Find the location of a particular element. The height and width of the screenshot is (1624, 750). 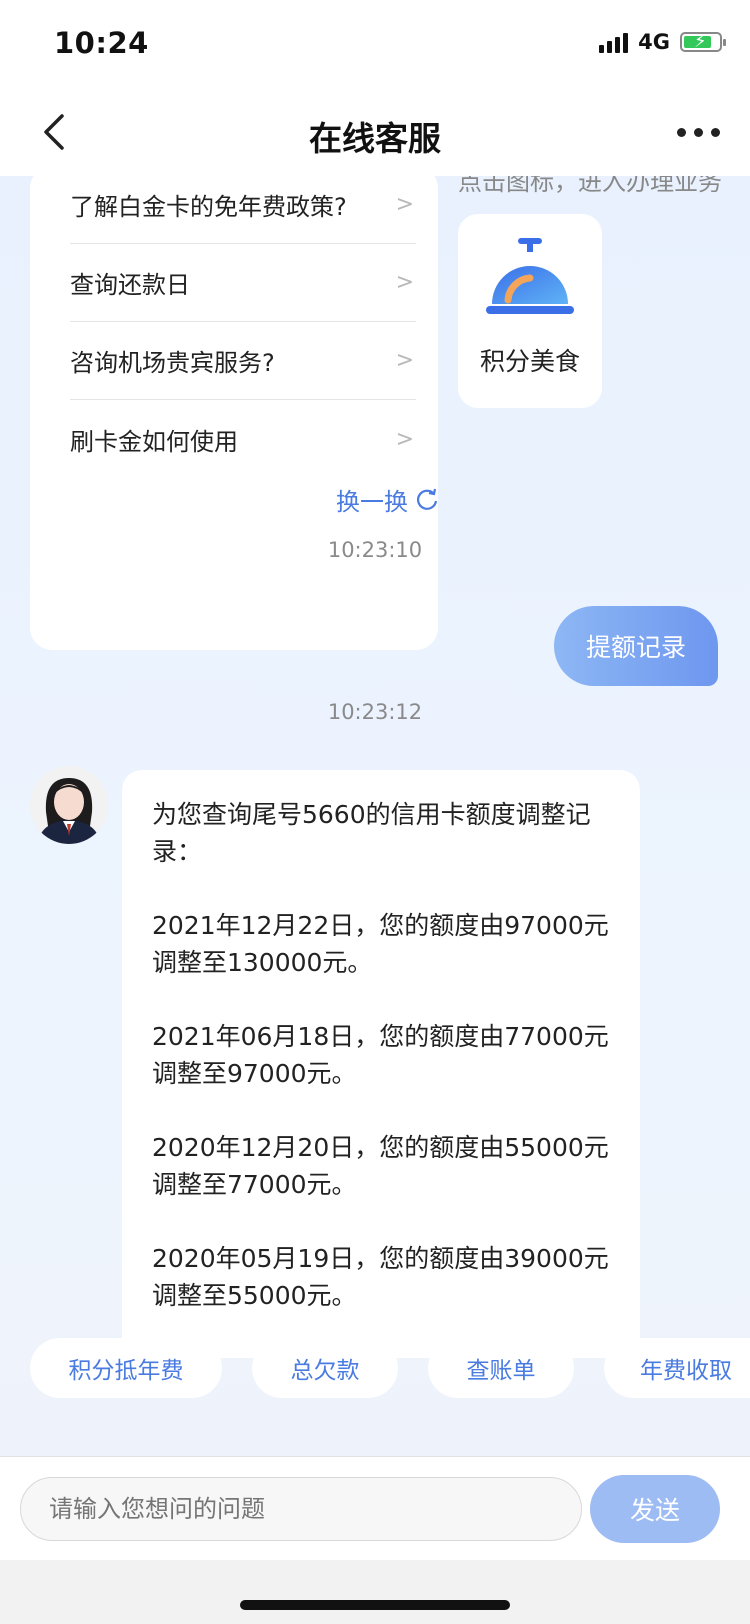

limit-record: 2021年06月18日，您的额度由77000元调整至97000元。 is located at coordinates (380, 1055).